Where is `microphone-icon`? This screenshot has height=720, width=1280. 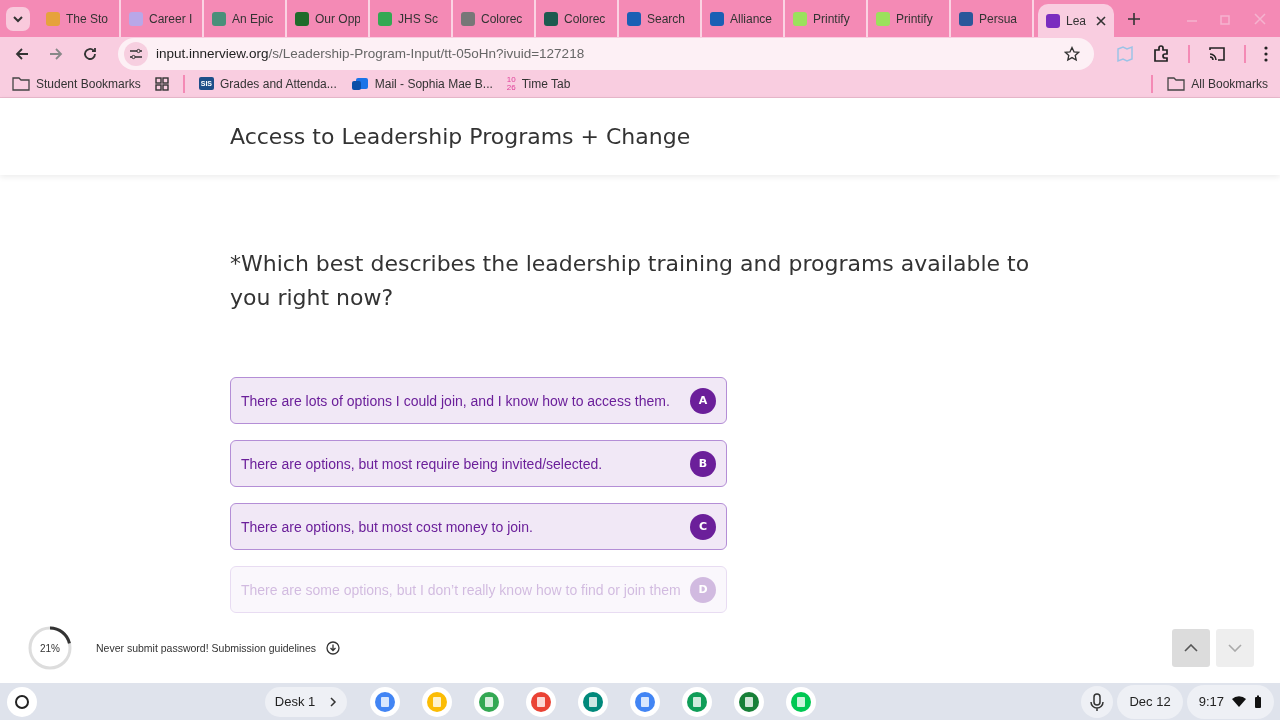
microphone-icon is located at coordinates (1097, 701).